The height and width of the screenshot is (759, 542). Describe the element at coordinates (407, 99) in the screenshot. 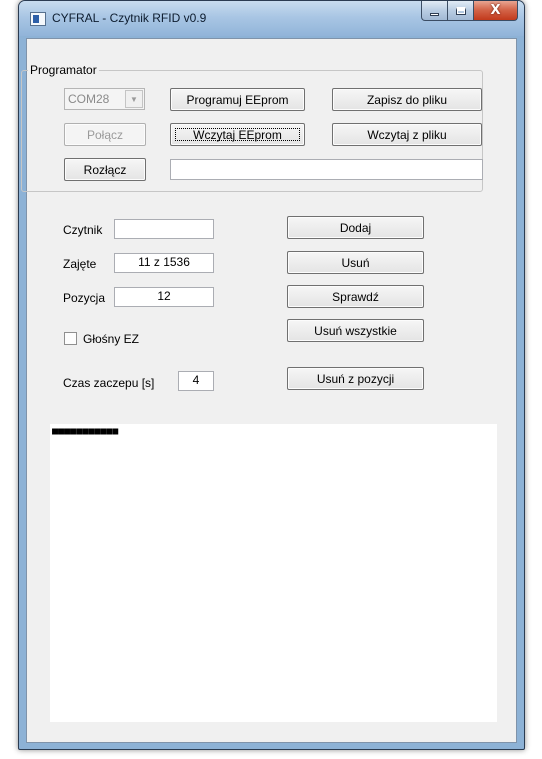

I see `save-to-file-button: Zapisz do pliku` at that location.